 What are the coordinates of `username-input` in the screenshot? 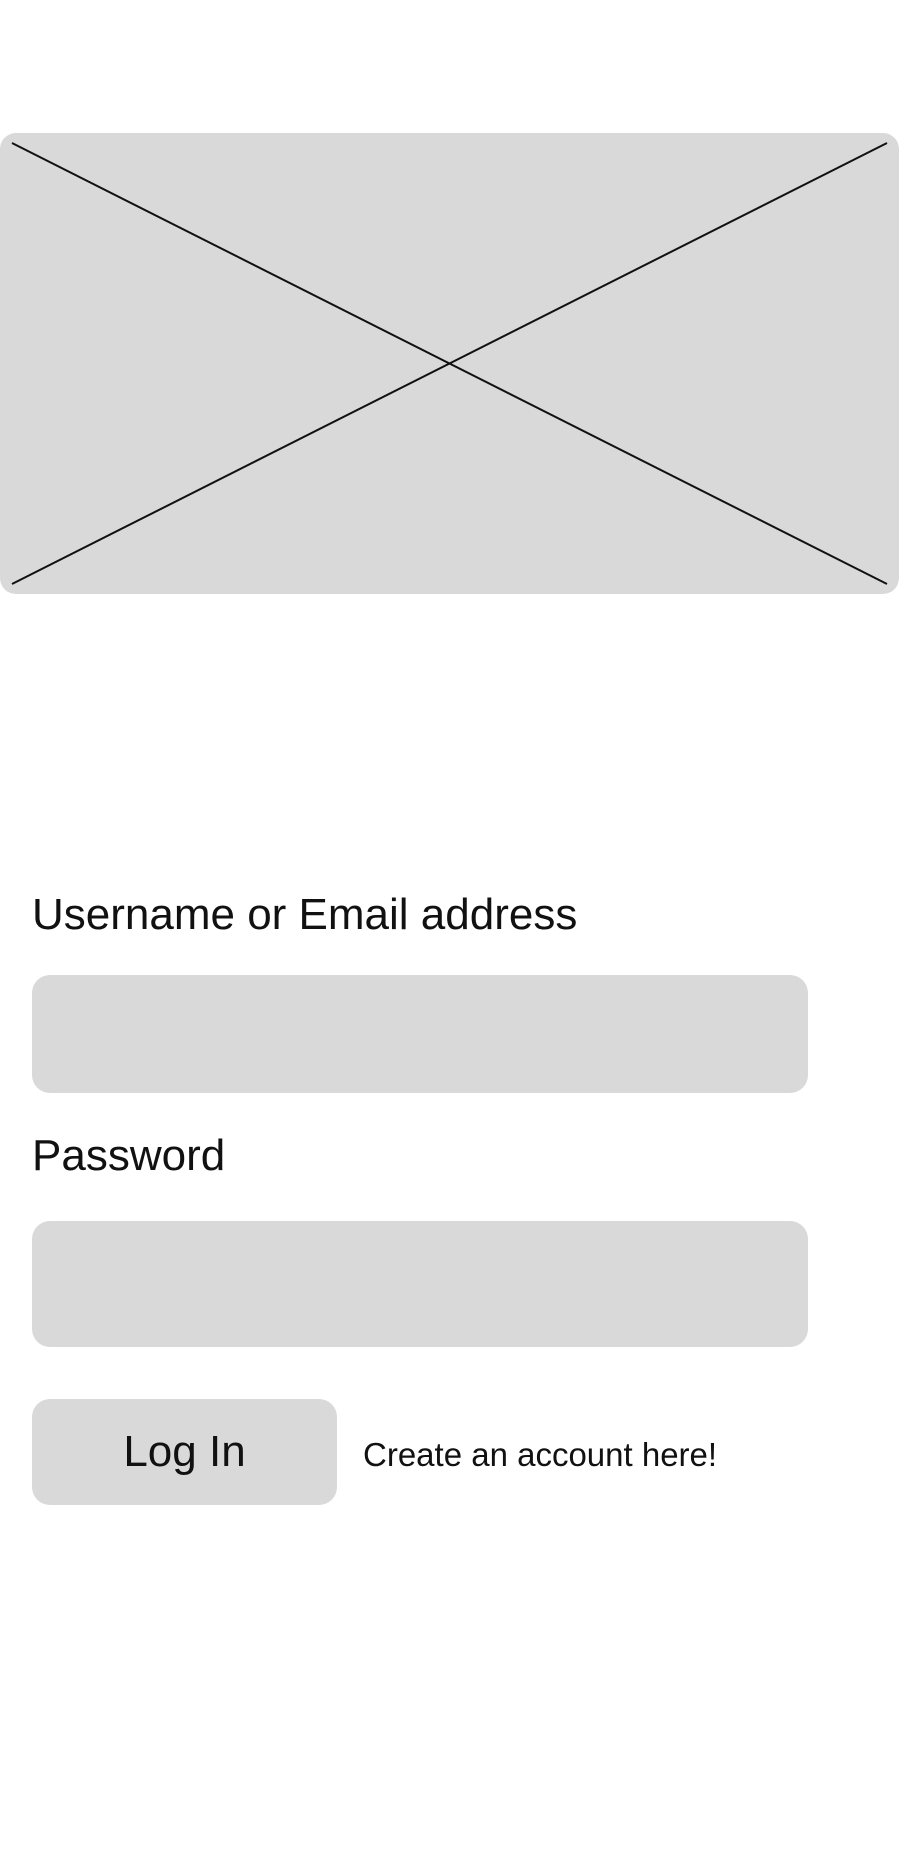 It's located at (420, 1034).